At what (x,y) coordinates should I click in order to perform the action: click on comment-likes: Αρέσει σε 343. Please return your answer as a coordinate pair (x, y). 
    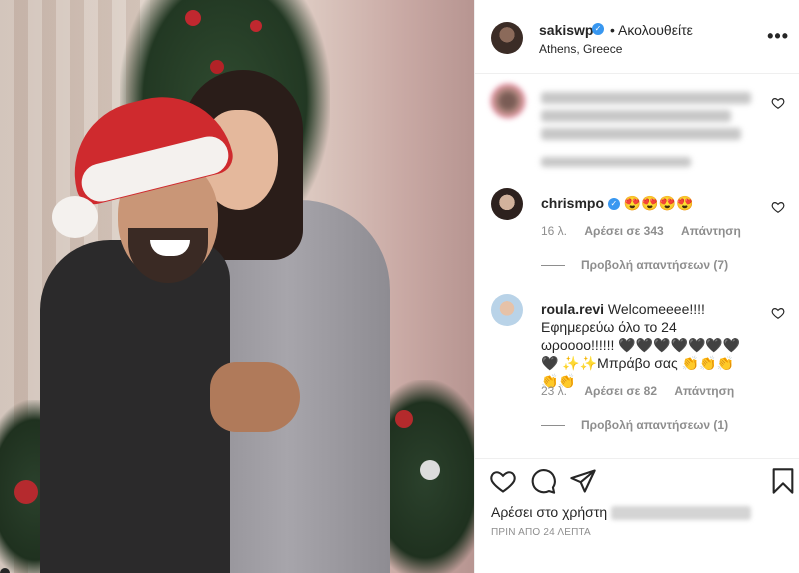
    Looking at the image, I should click on (623, 231).